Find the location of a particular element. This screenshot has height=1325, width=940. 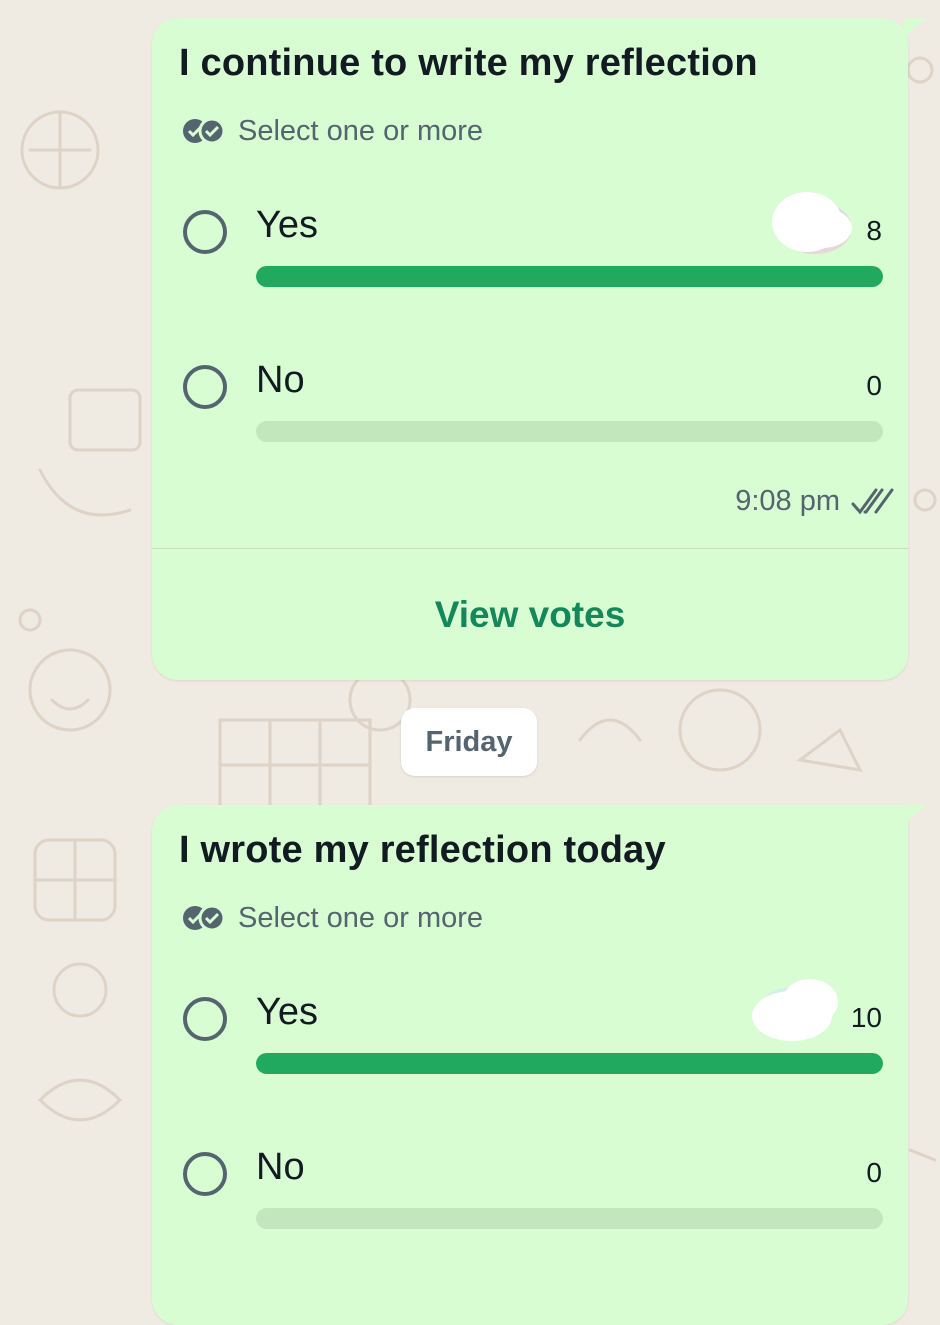

message-meta: 9:08 pm is located at coordinates (814, 501).